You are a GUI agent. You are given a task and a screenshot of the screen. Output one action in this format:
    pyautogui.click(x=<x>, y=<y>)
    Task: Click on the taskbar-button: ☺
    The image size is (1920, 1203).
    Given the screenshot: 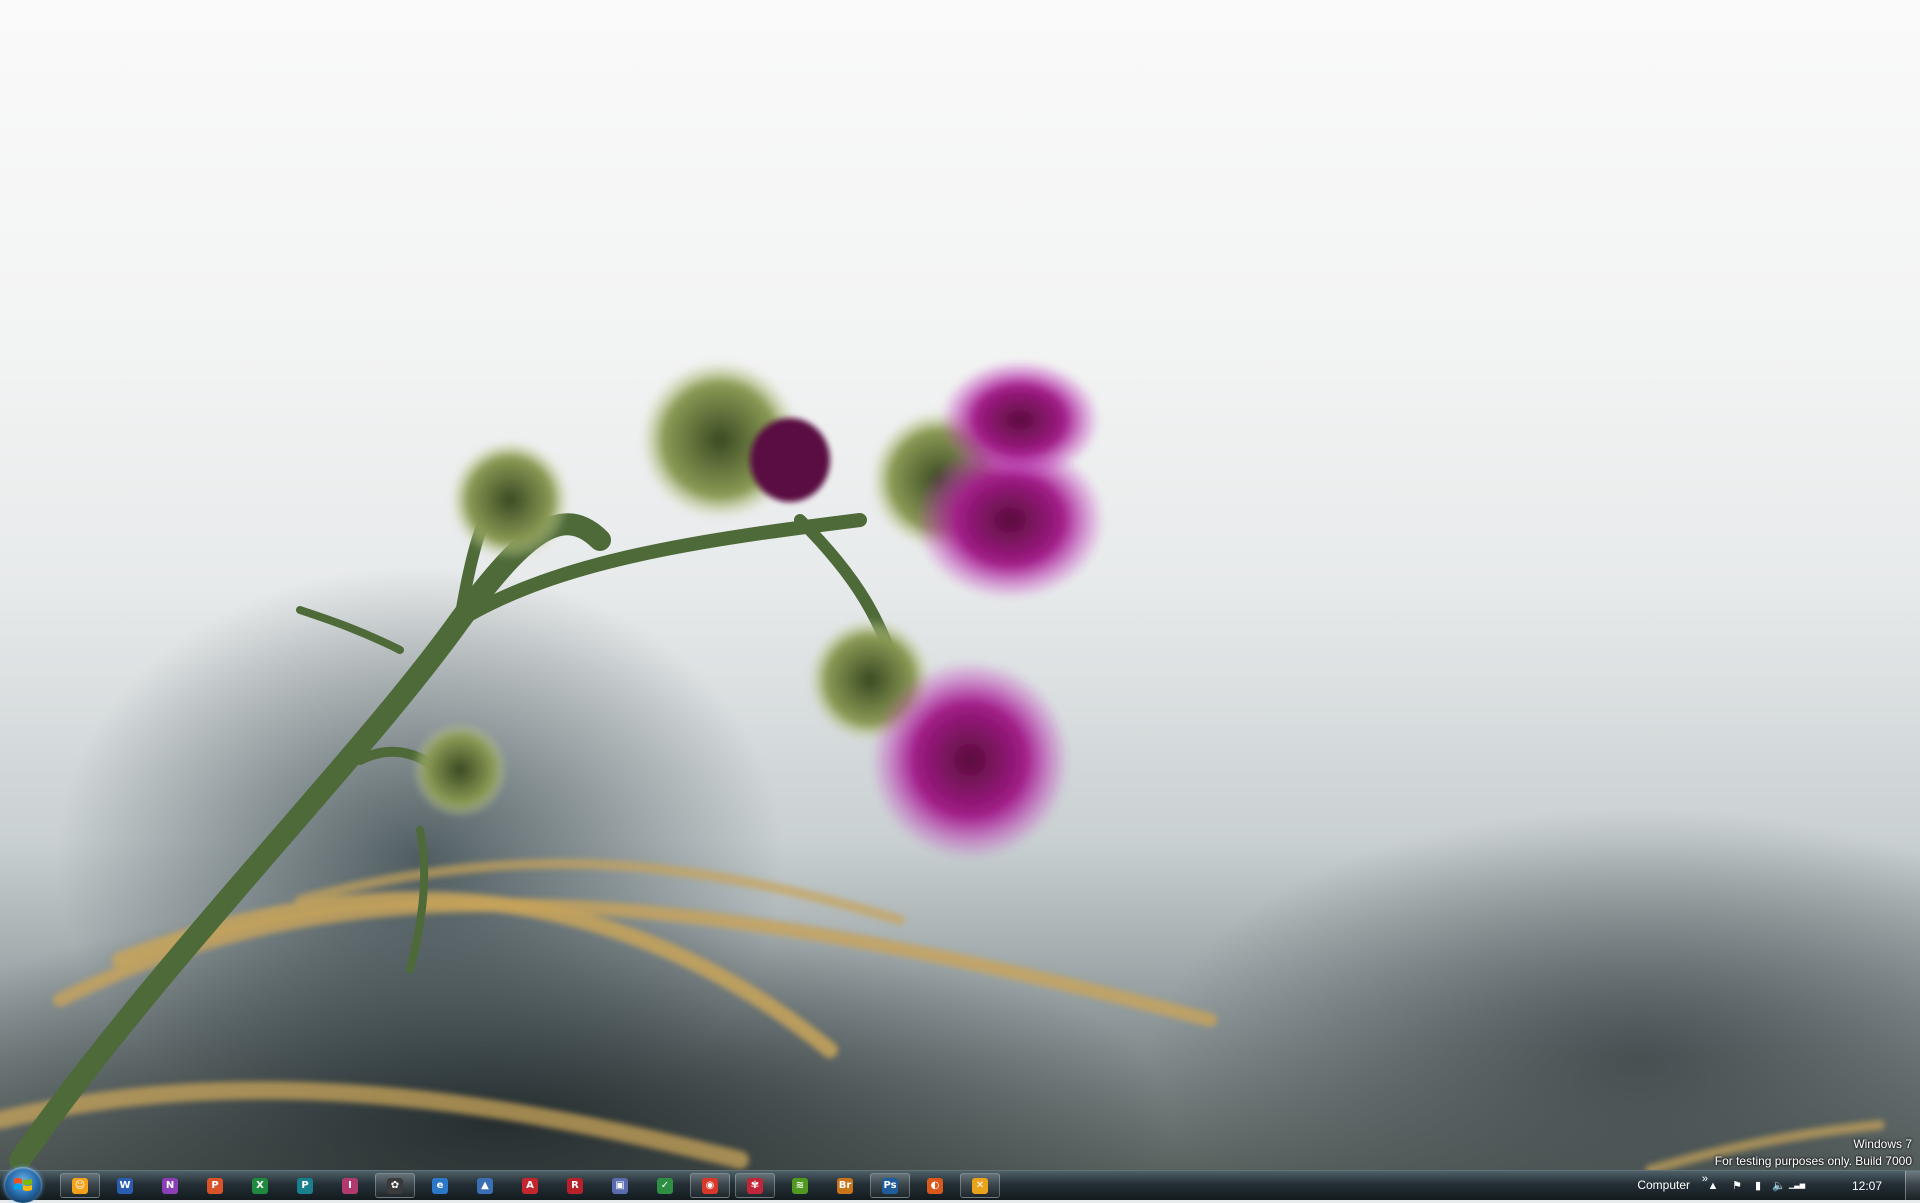 What is the action you would take?
    pyautogui.click(x=80, y=1185)
    